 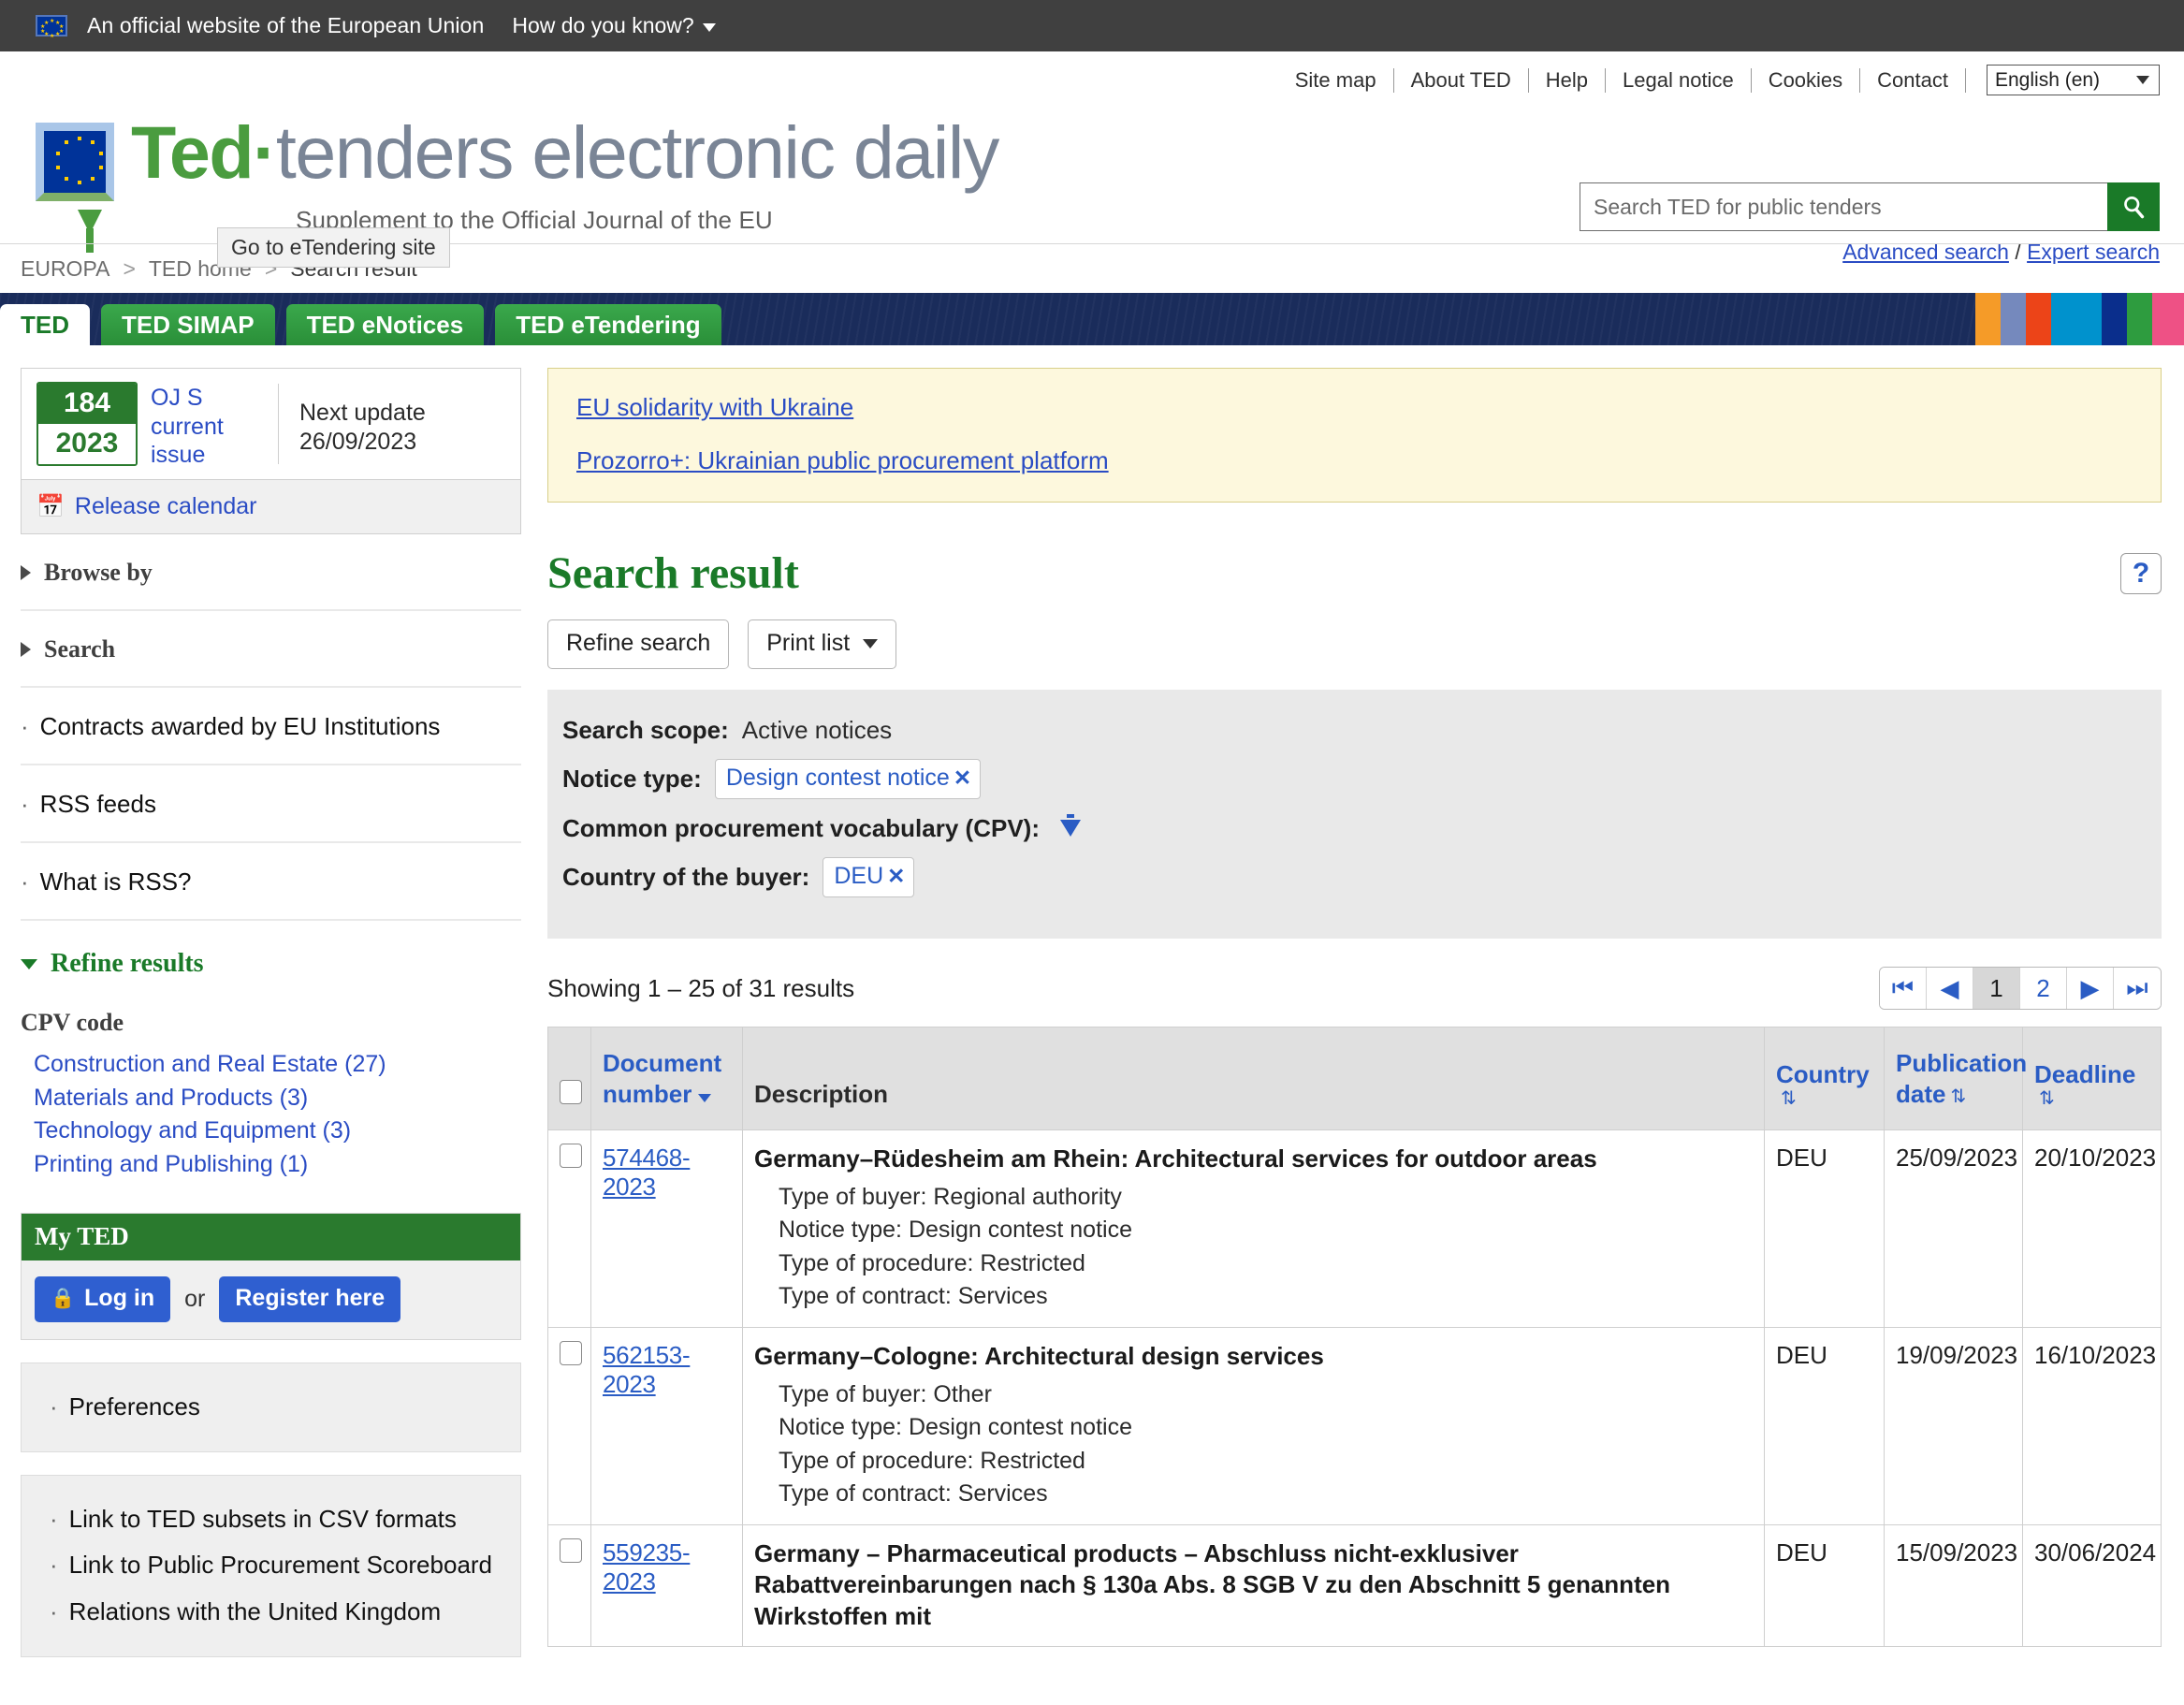 What do you see at coordinates (2141, 573) in the screenshot?
I see `help-button: ?` at bounding box center [2141, 573].